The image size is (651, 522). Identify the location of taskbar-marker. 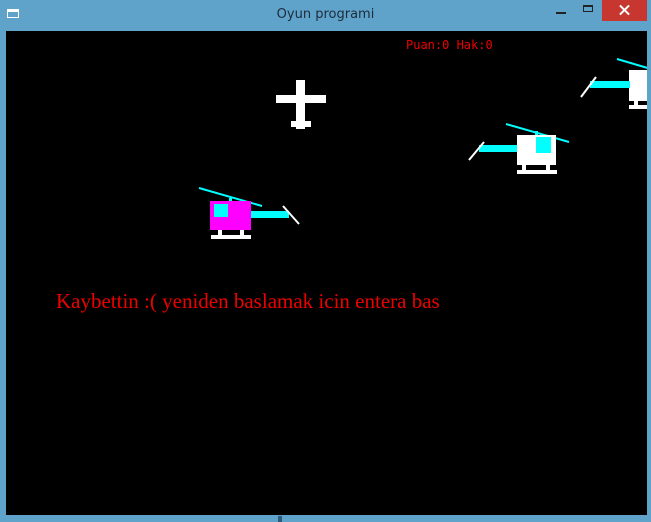
(280, 519).